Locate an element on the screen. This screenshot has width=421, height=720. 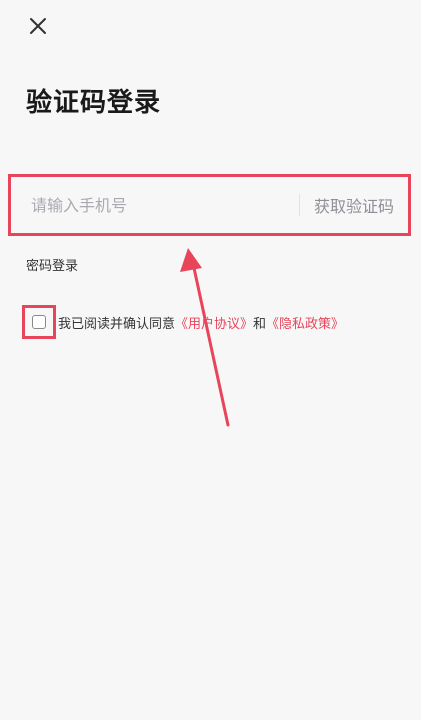
agreement-conjunction: 和 is located at coordinates (260, 324).